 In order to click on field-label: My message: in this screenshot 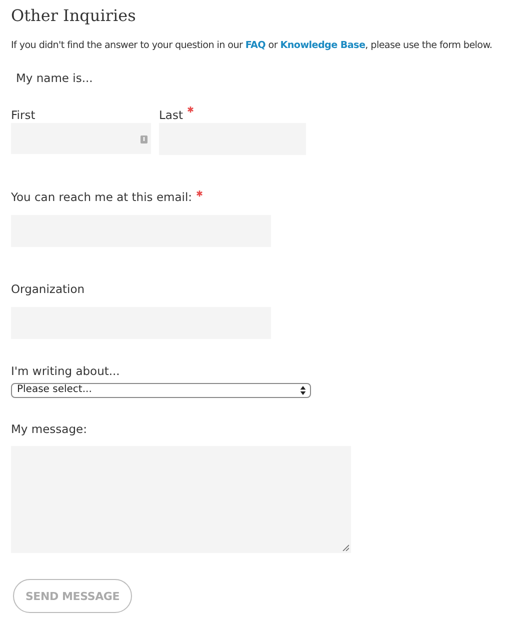, I will do `click(49, 429)`.